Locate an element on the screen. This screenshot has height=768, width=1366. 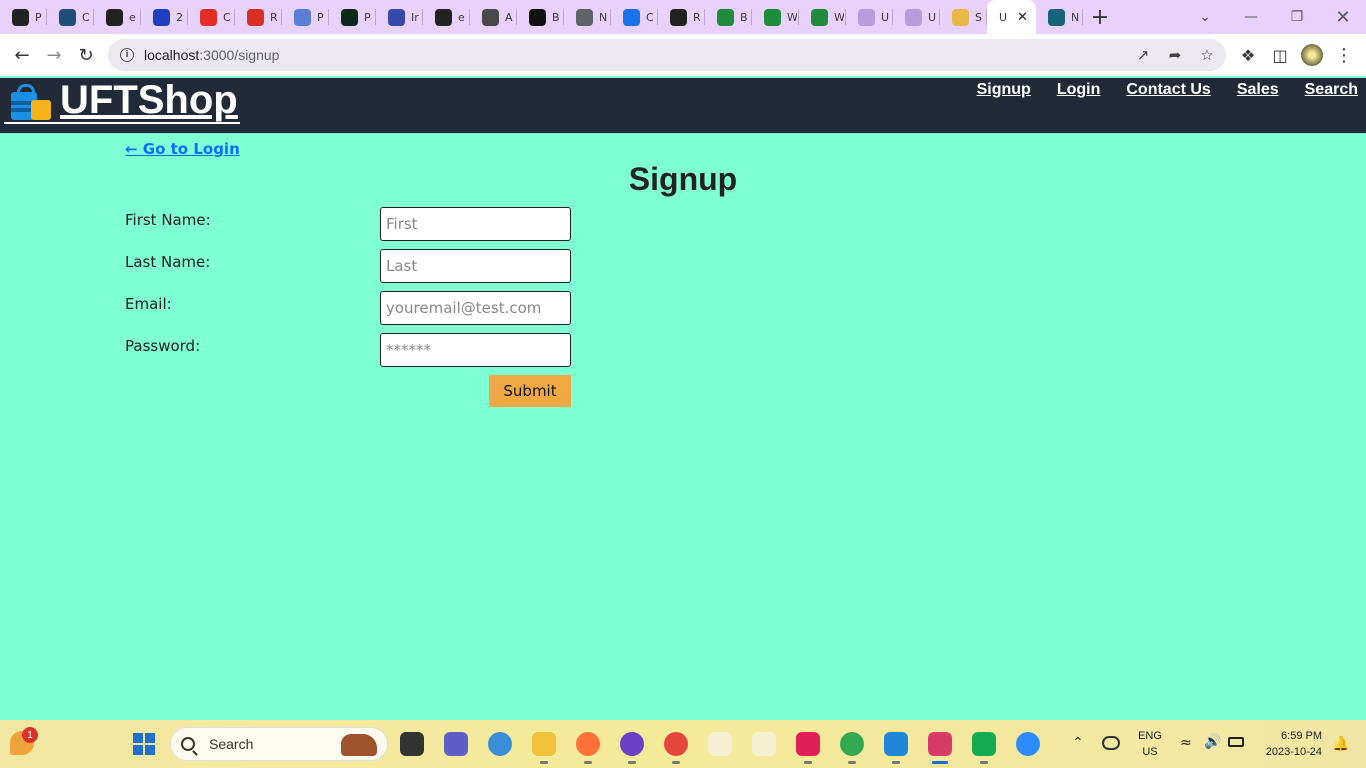
mongodb-icon is located at coordinates (984, 746).